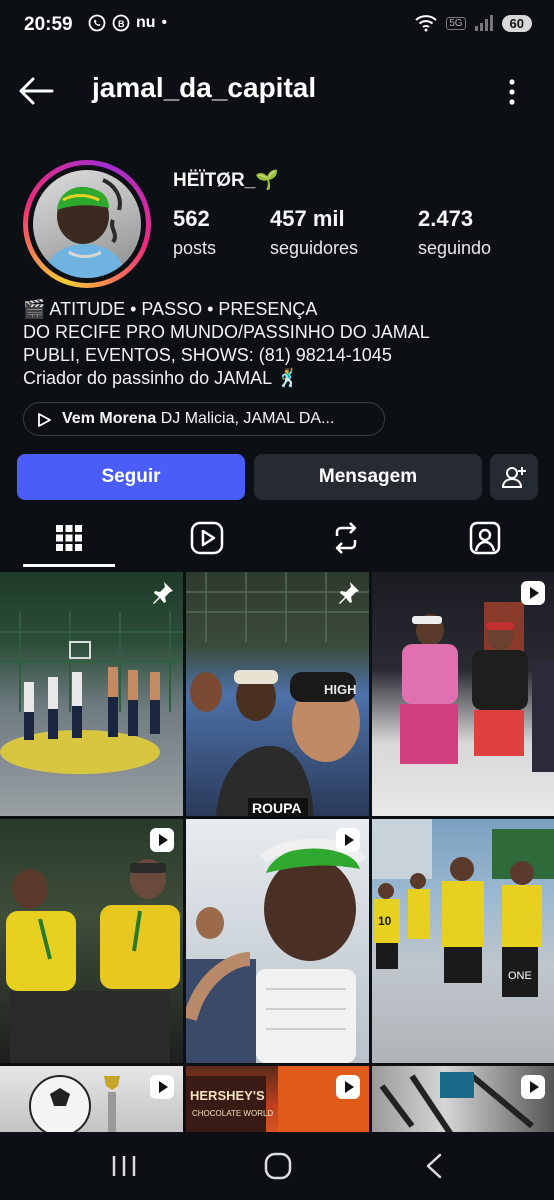  I want to click on reels-icon, so click(207, 538).